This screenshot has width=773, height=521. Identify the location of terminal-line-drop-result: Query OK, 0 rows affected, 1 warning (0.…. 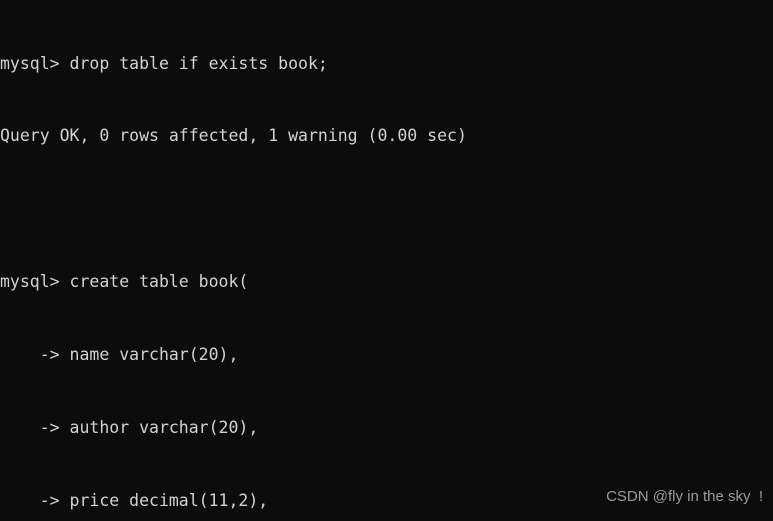
(233, 136).